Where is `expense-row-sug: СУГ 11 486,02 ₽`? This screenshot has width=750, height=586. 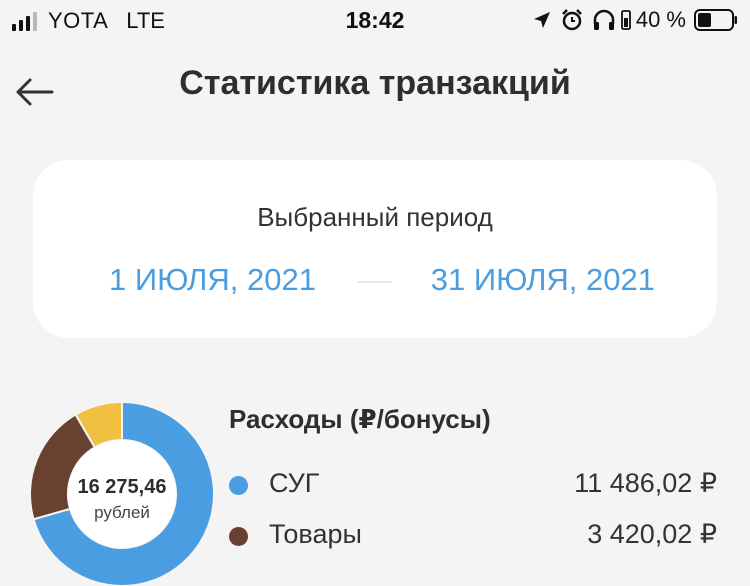
expense-row-sug: СУГ 11 486,02 ₽ is located at coordinates (473, 486).